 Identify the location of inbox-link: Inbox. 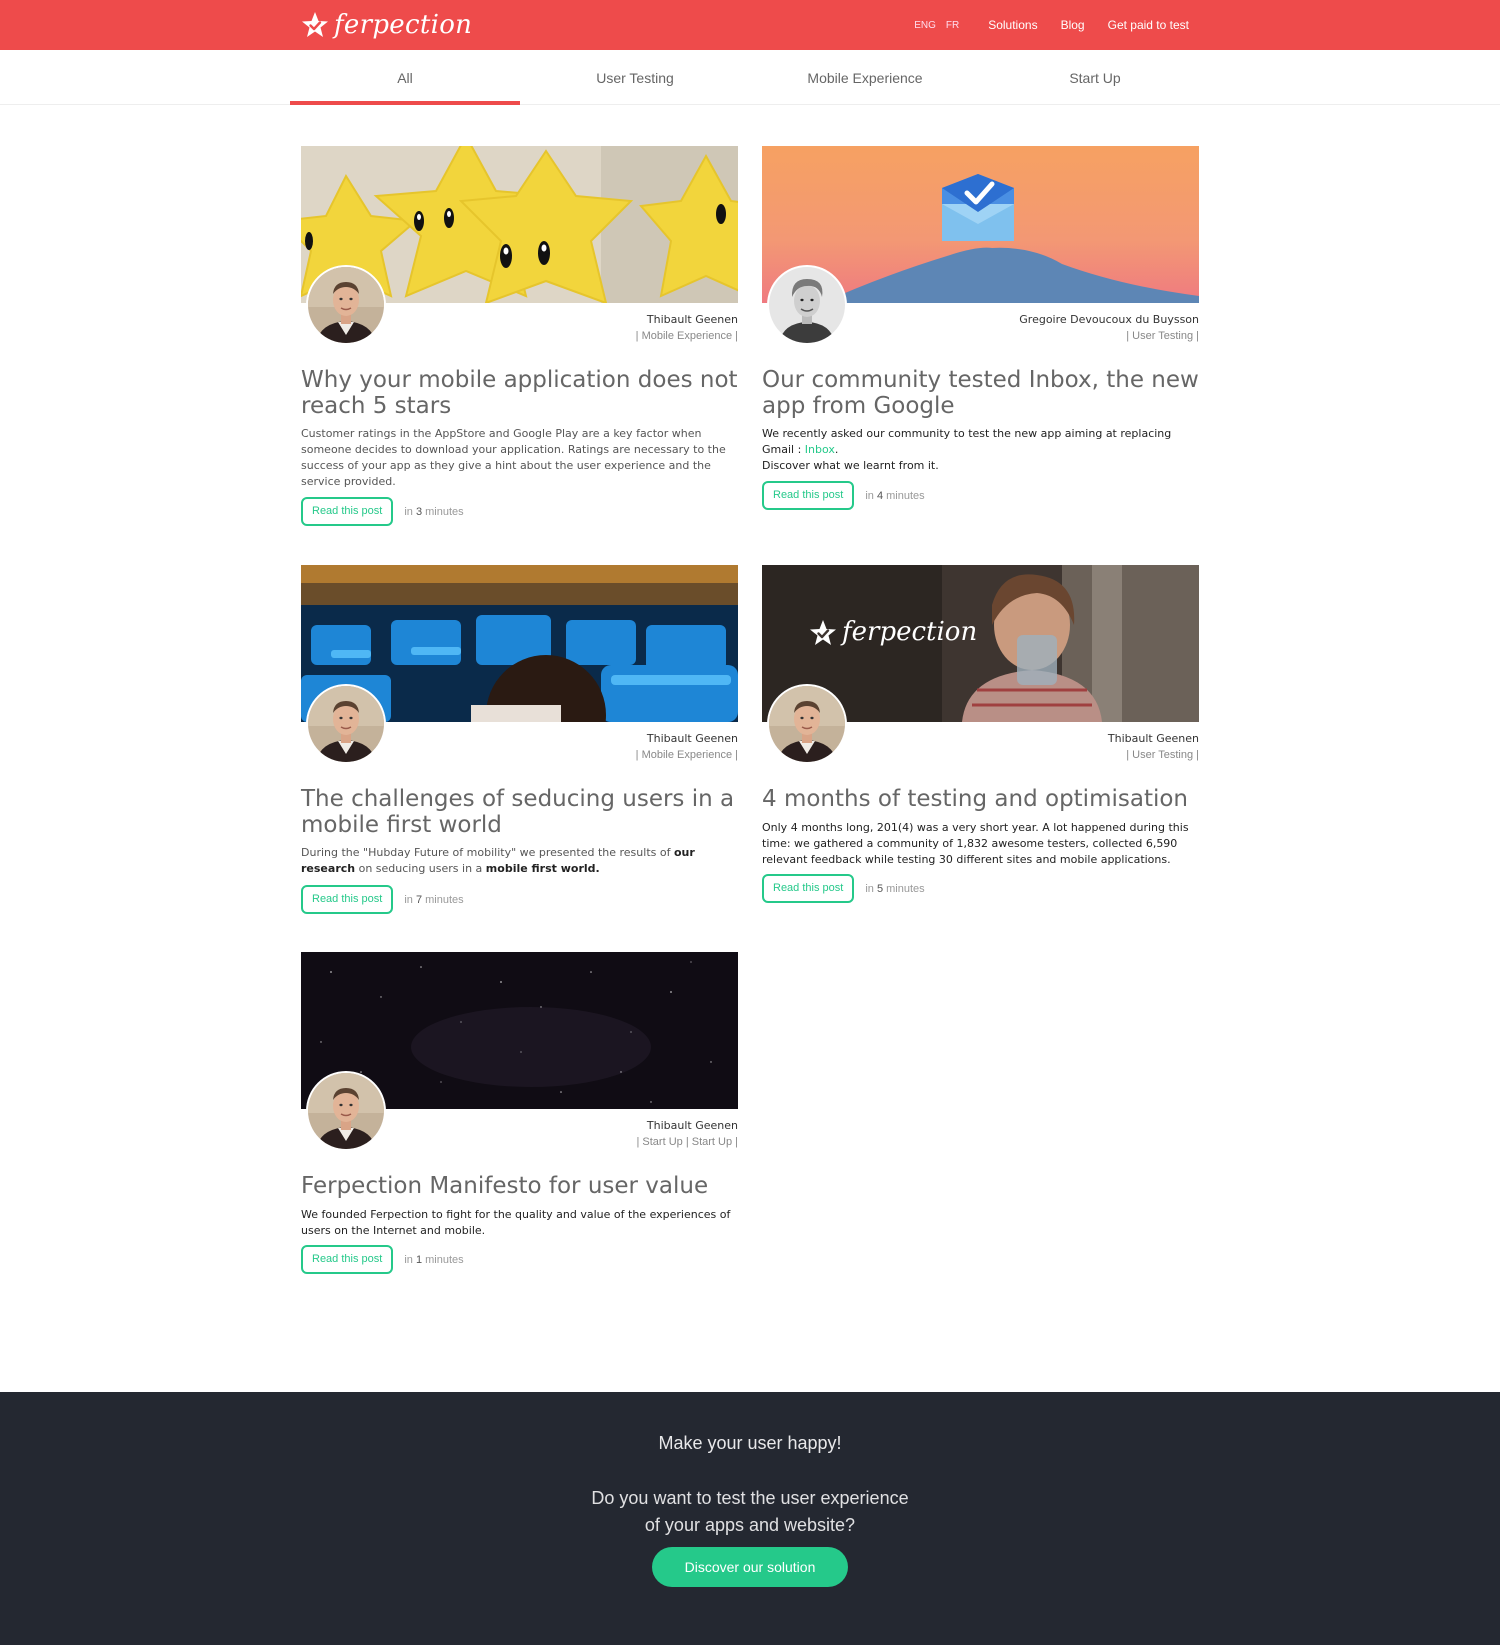
(820, 449).